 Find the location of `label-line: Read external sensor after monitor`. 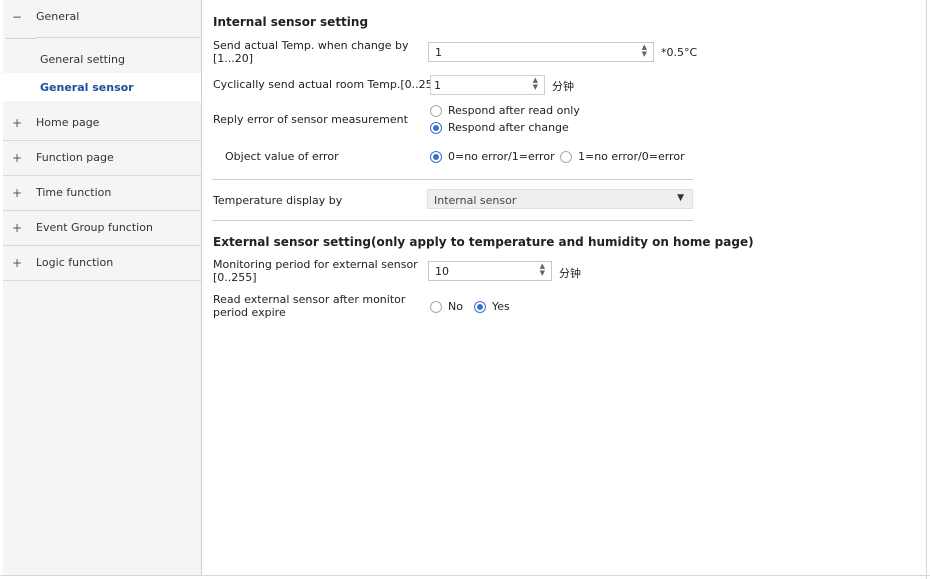

label-line: Read external sensor after monitor is located at coordinates (309, 299).